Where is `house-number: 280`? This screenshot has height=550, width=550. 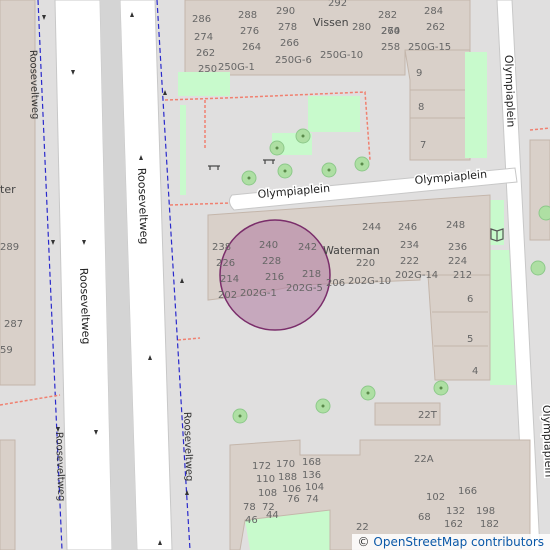 house-number: 280 is located at coordinates (361, 27).